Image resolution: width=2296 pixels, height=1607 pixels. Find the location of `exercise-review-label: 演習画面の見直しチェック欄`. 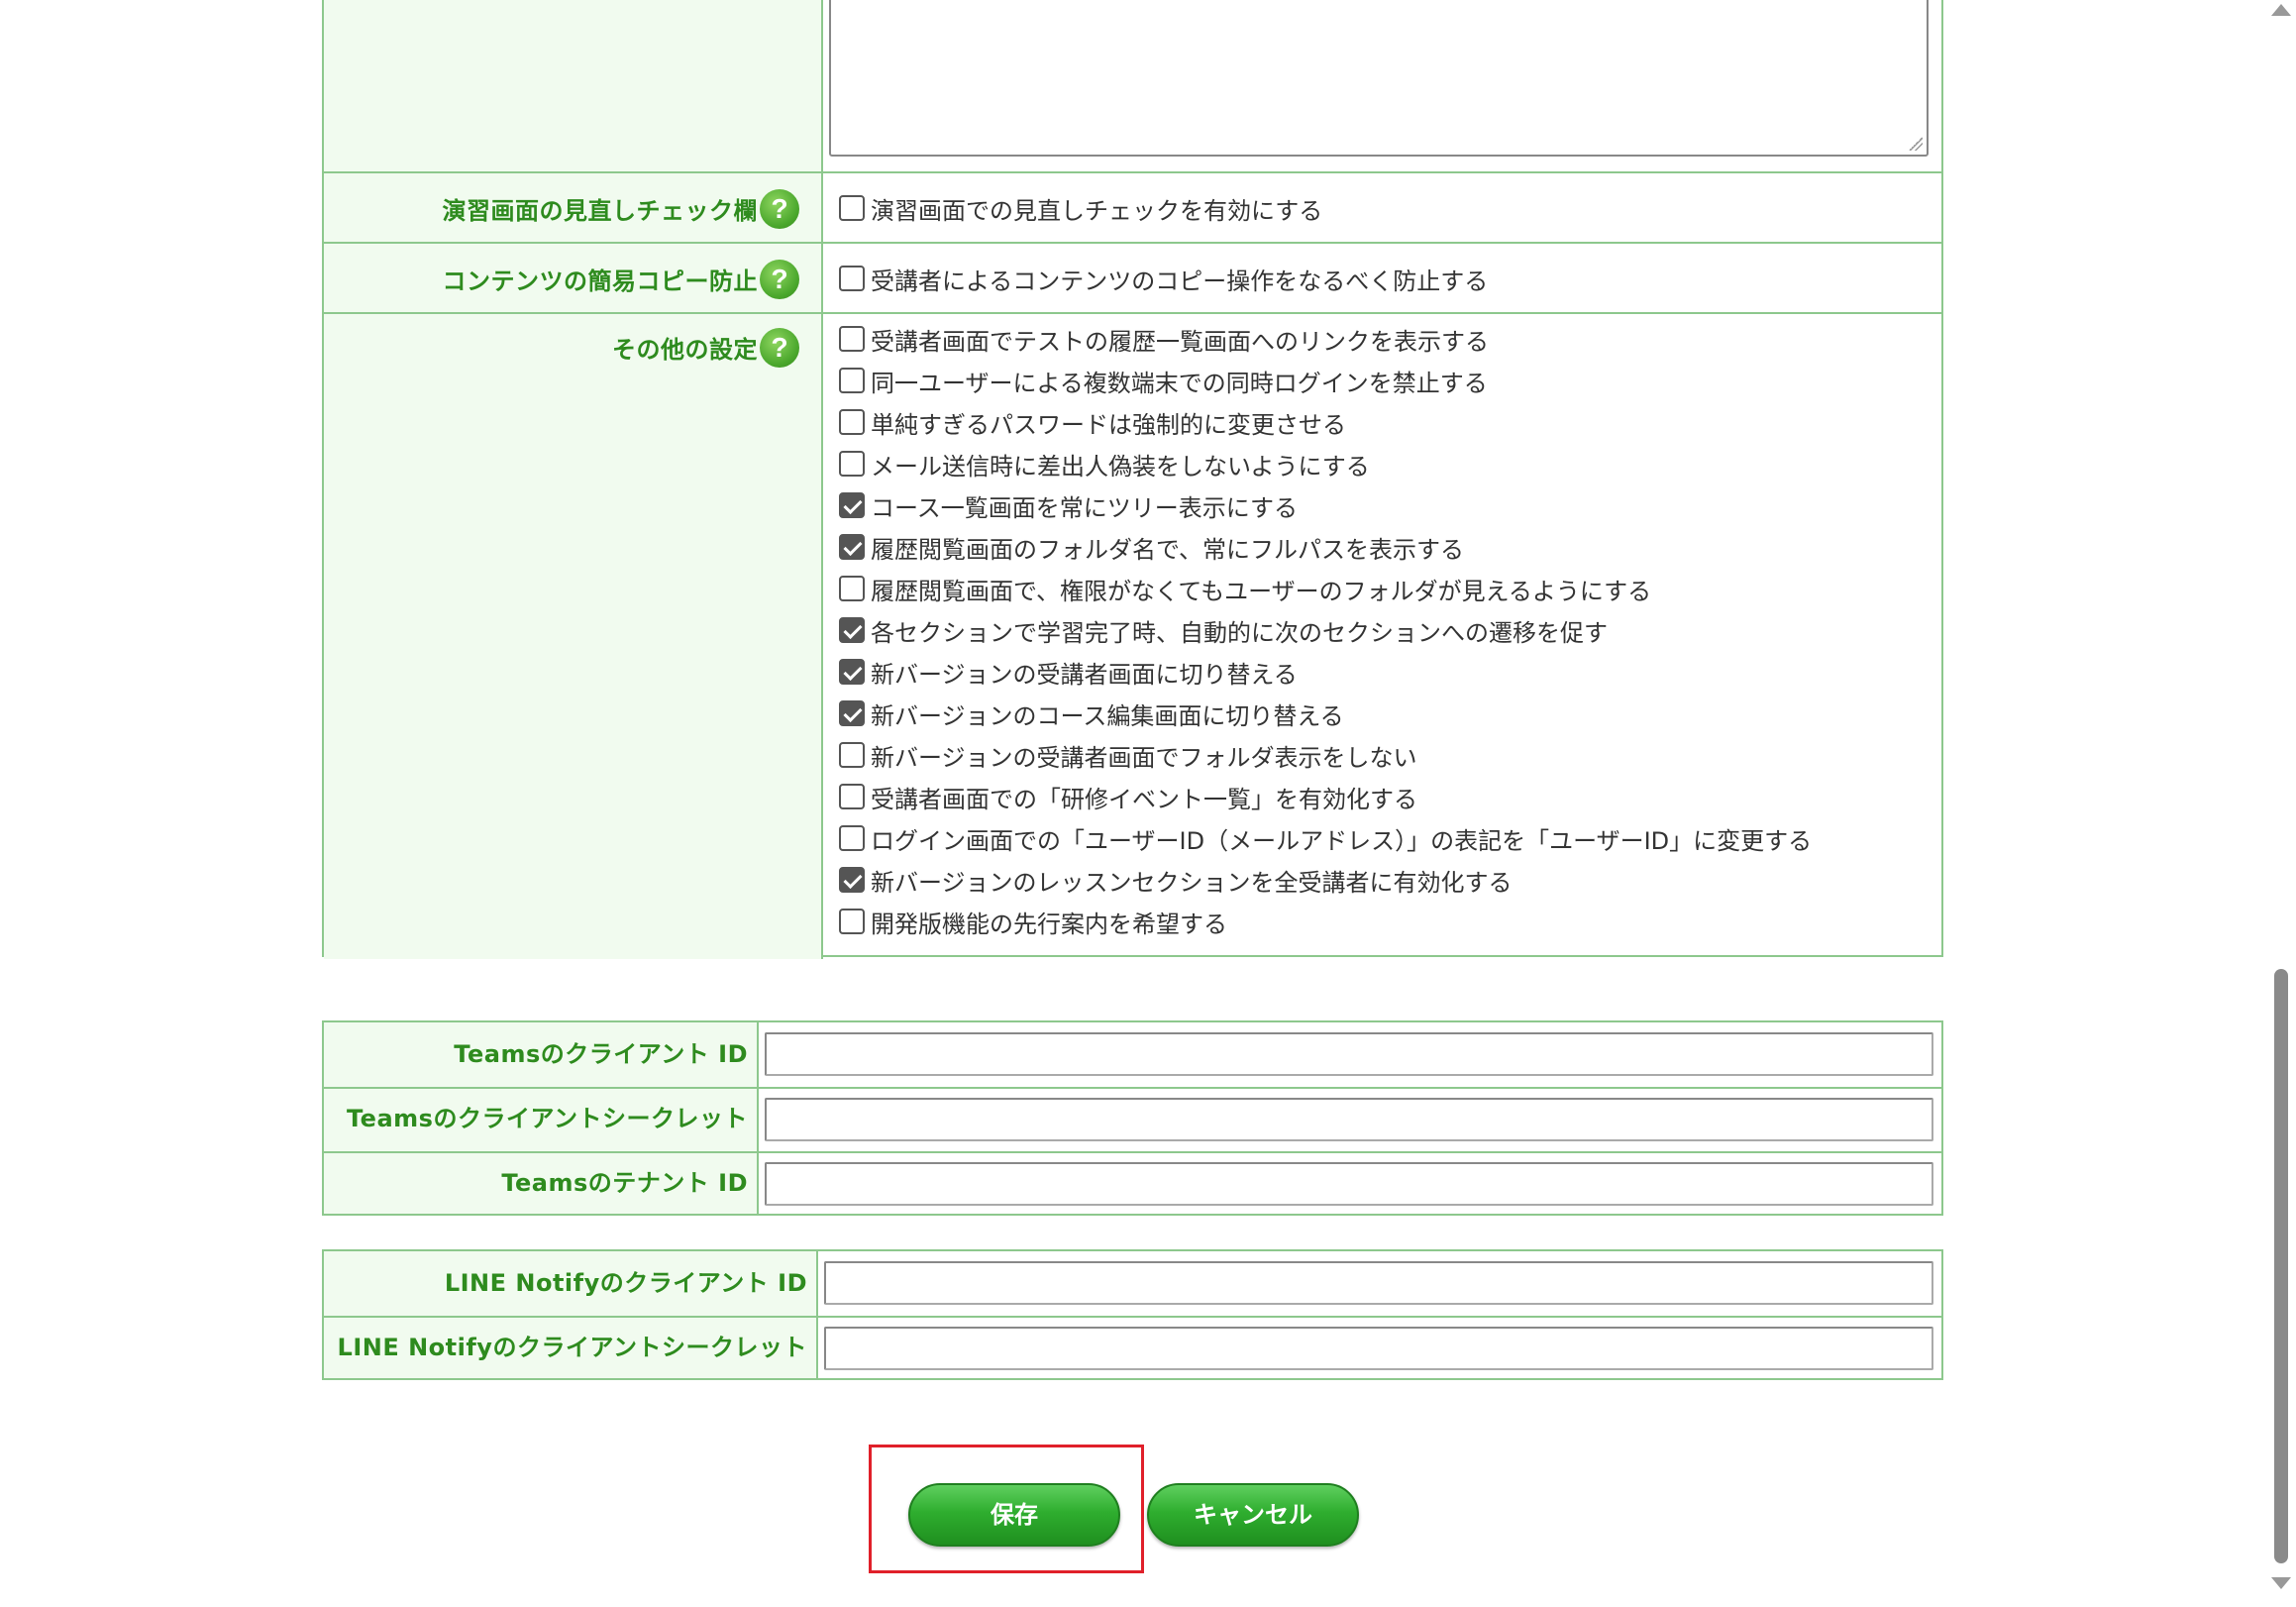

exercise-review-label: 演習画面の見直しチェック欄 is located at coordinates (600, 211).